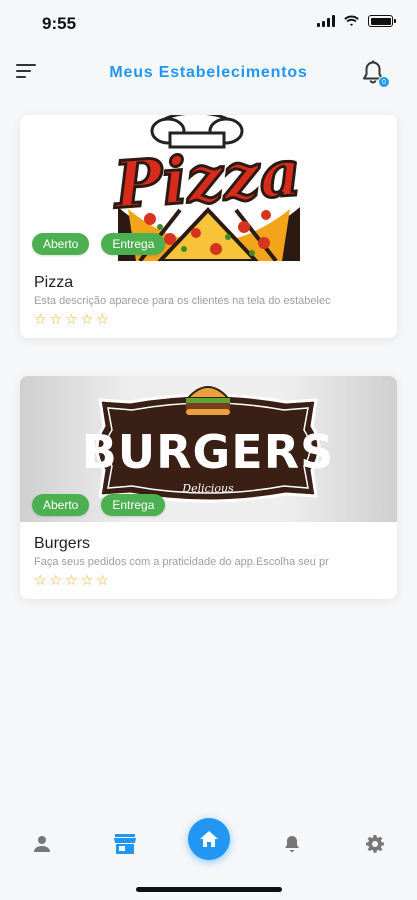  What do you see at coordinates (375, 75) in the screenshot?
I see `notifications-button: 0` at bounding box center [375, 75].